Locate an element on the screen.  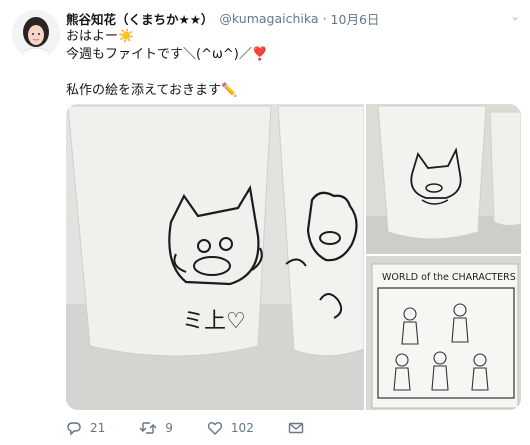
avatar-image is located at coordinates (36, 34).